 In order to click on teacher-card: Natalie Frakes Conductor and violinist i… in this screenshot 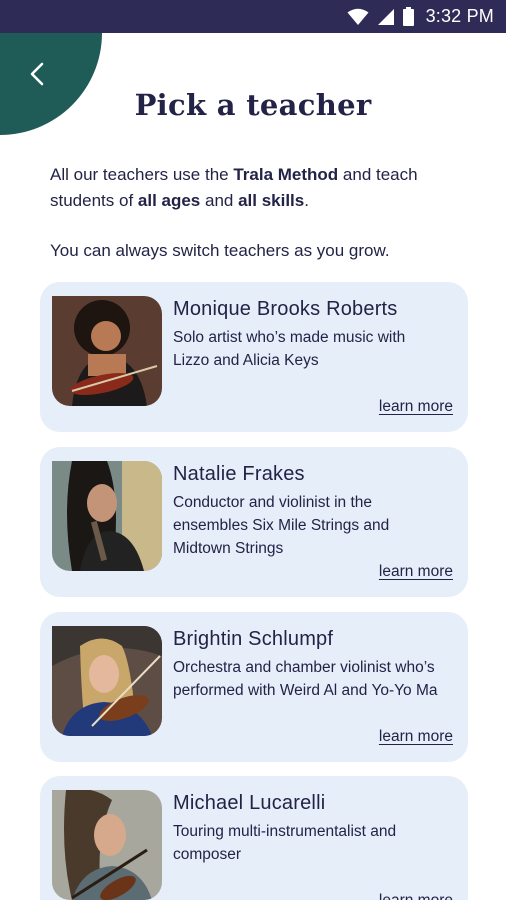, I will do `click(254, 522)`.